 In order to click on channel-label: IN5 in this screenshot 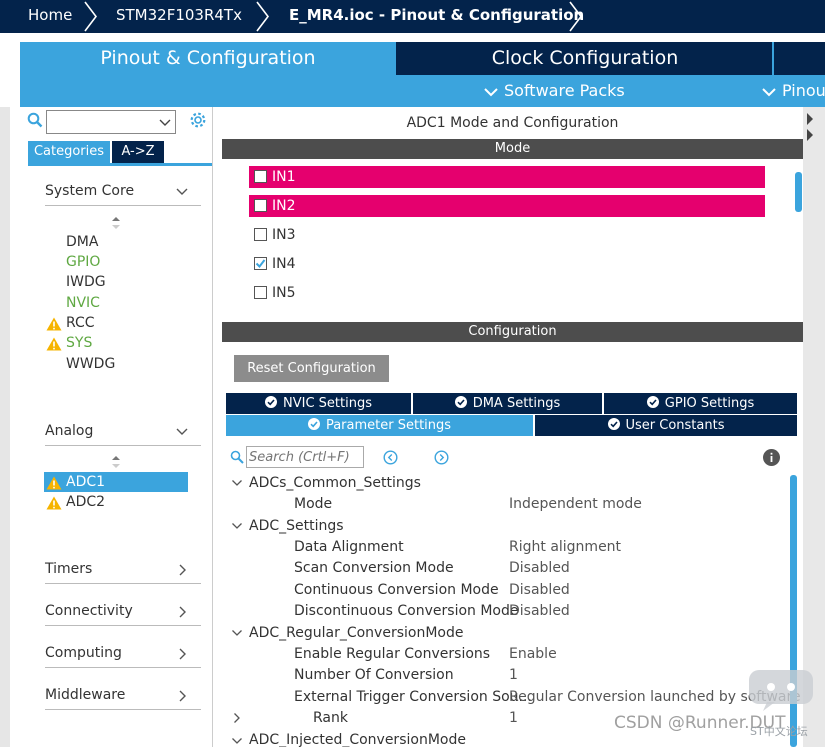, I will do `click(284, 293)`.